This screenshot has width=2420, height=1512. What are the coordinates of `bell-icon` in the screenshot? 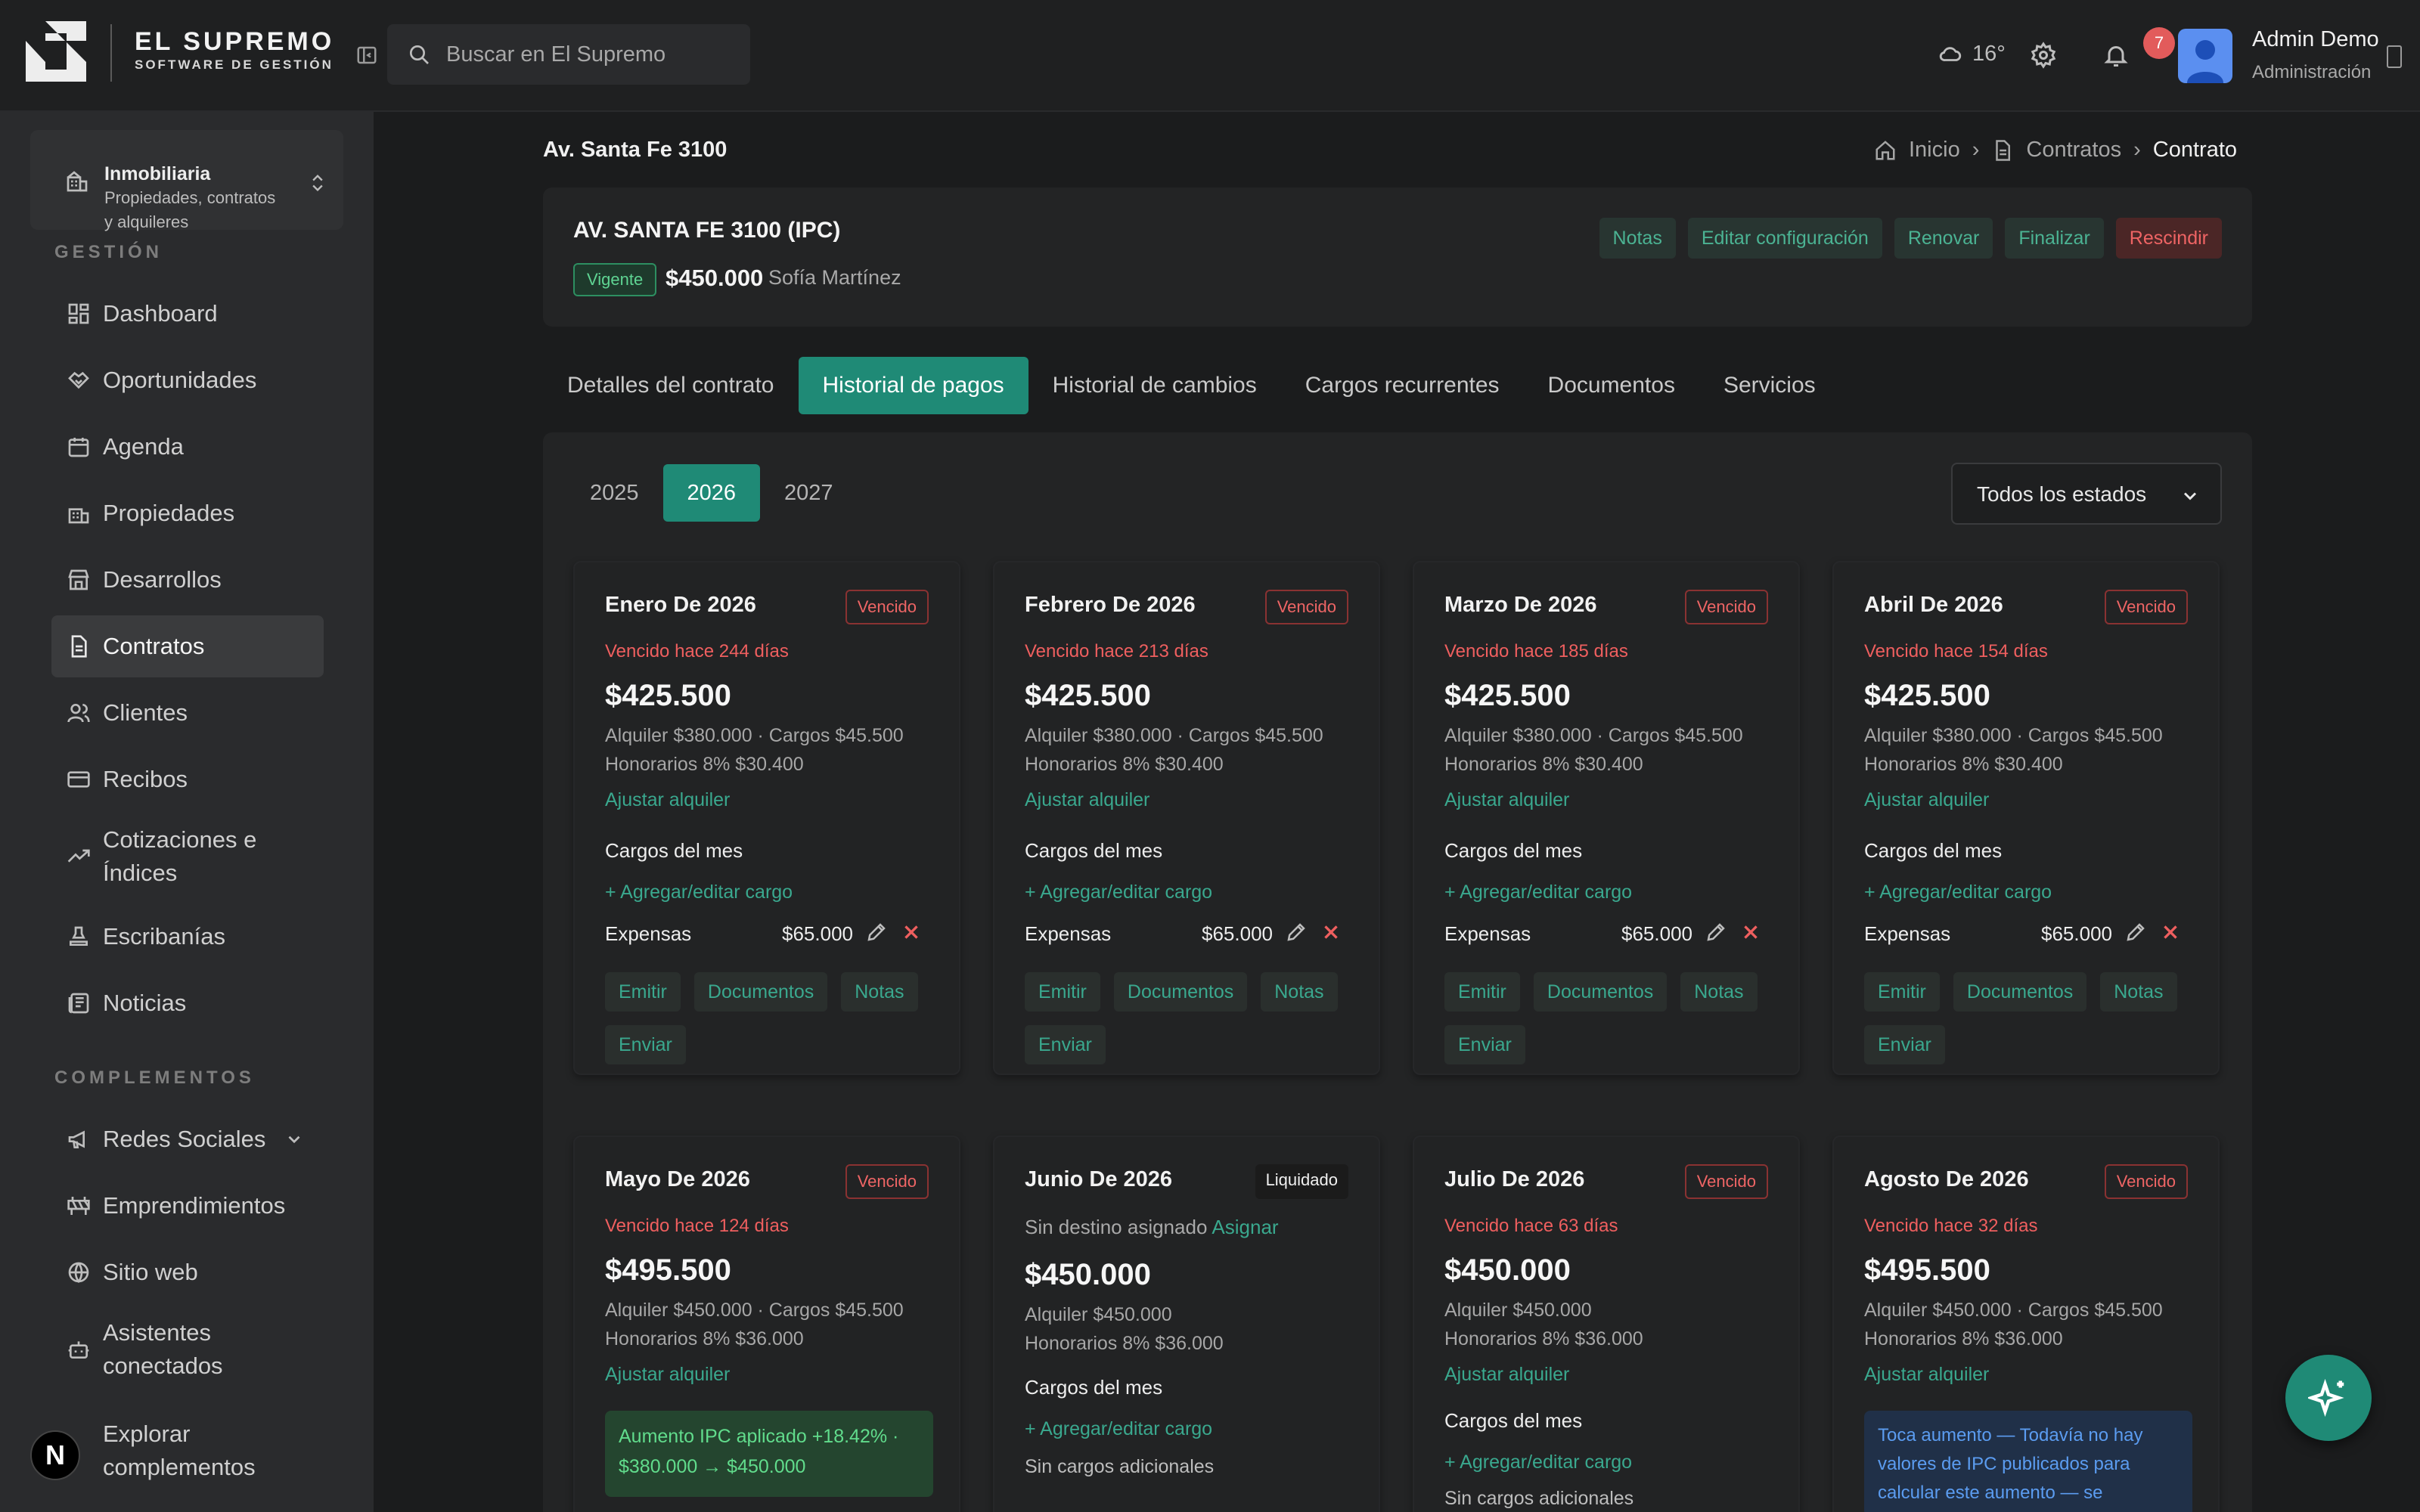 It's located at (2116, 56).